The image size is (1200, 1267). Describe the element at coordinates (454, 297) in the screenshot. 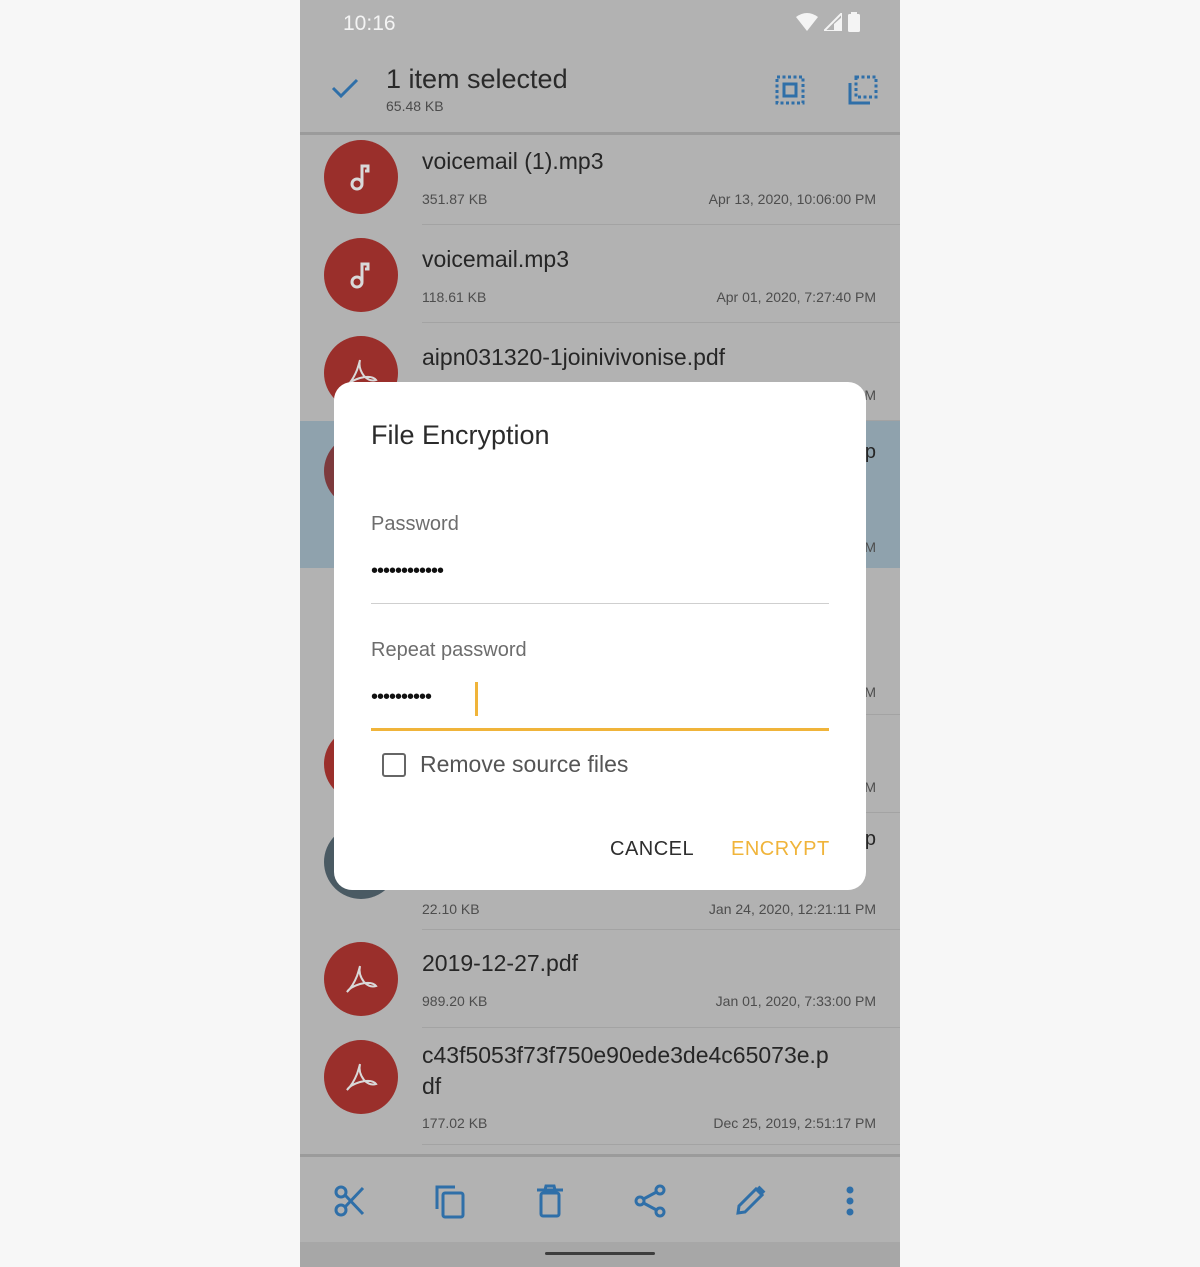

I see `file-size: 118.61 KB` at that location.